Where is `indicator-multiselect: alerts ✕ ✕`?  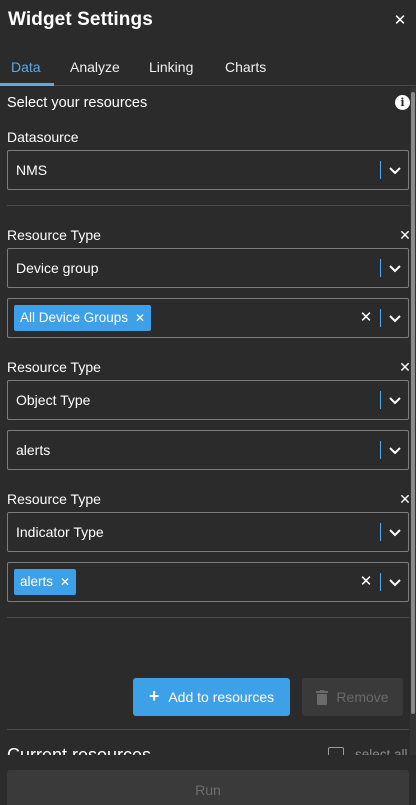 indicator-multiselect: alerts ✕ ✕ is located at coordinates (208, 582).